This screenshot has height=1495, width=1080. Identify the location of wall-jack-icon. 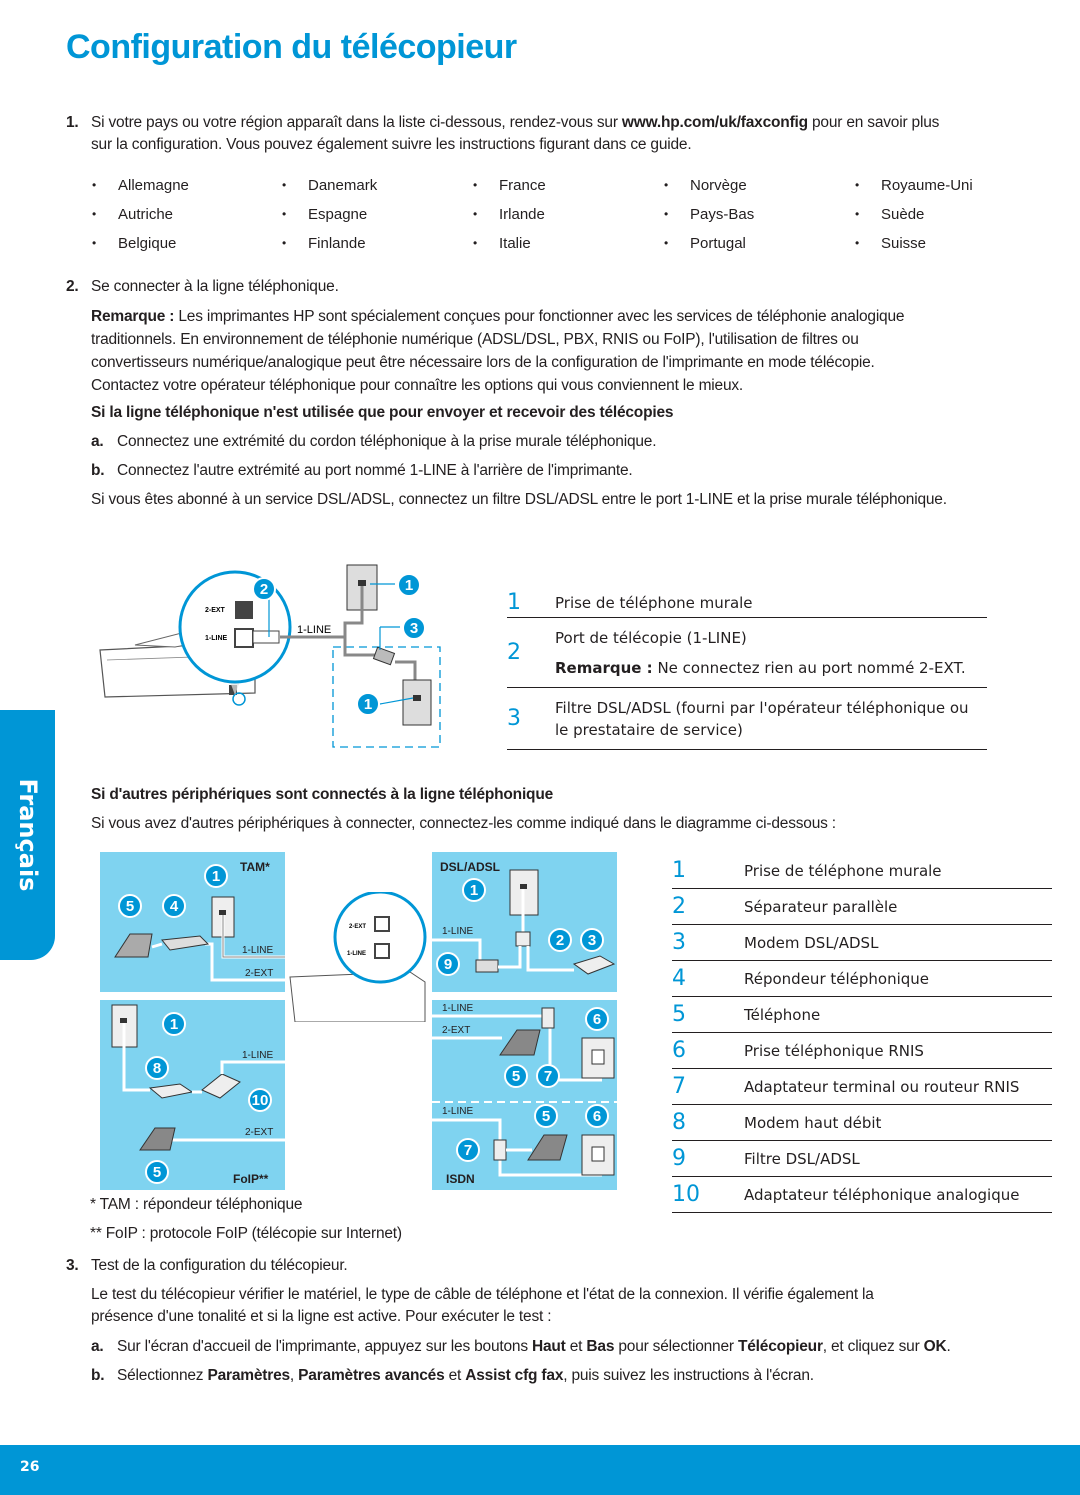
(417, 702).